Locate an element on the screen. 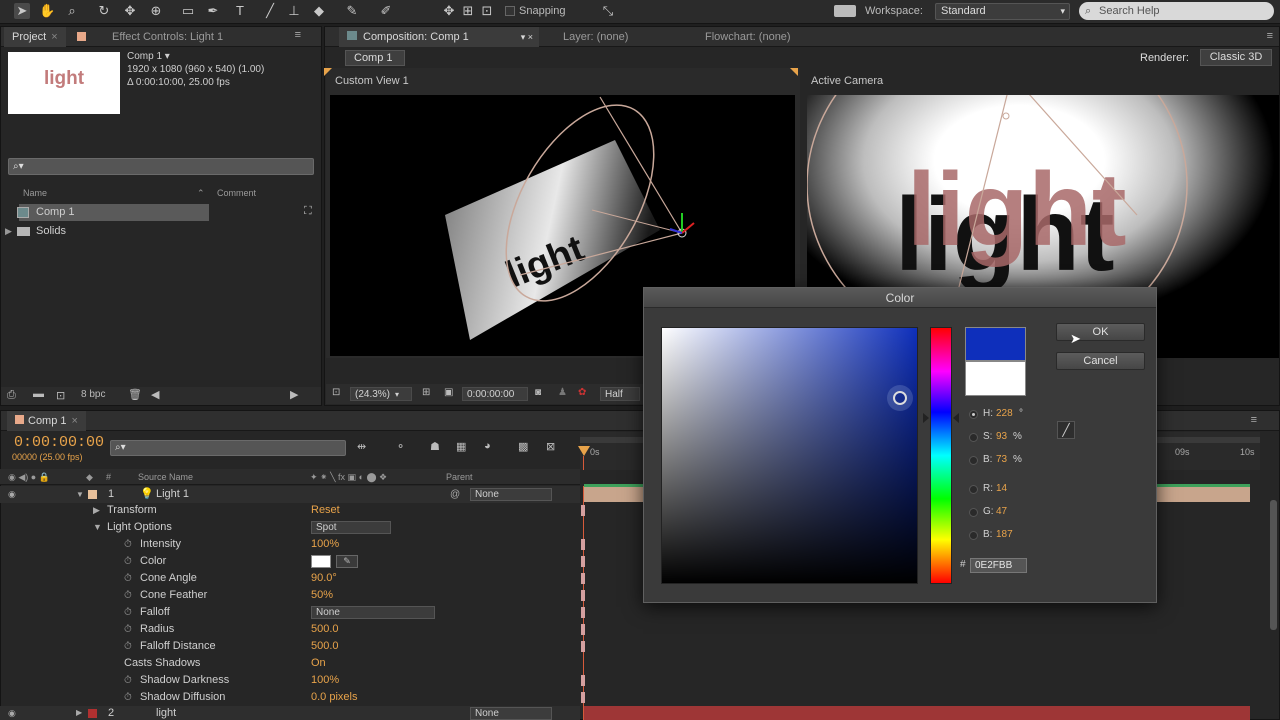 Image resolution: width=1280 pixels, height=720 pixels. comp-navigator-button: Comp 1 is located at coordinates (375, 58).